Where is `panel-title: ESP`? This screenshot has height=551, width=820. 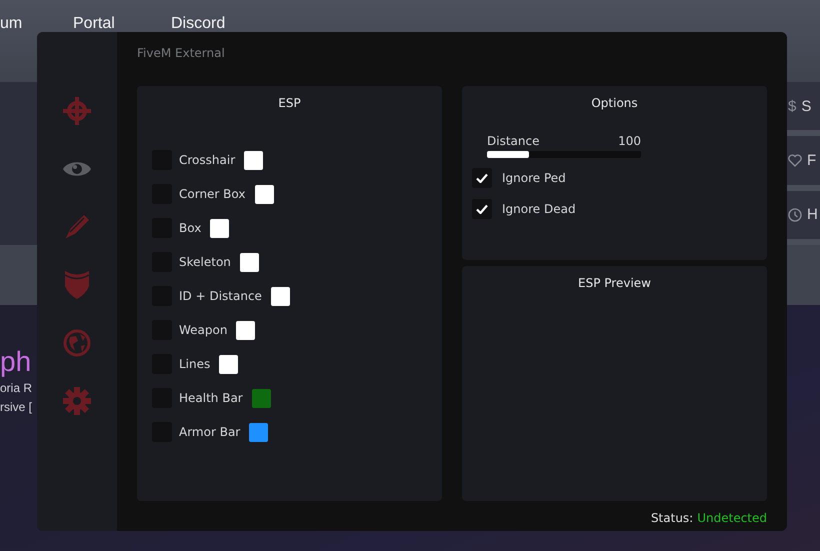
panel-title: ESP is located at coordinates (289, 103).